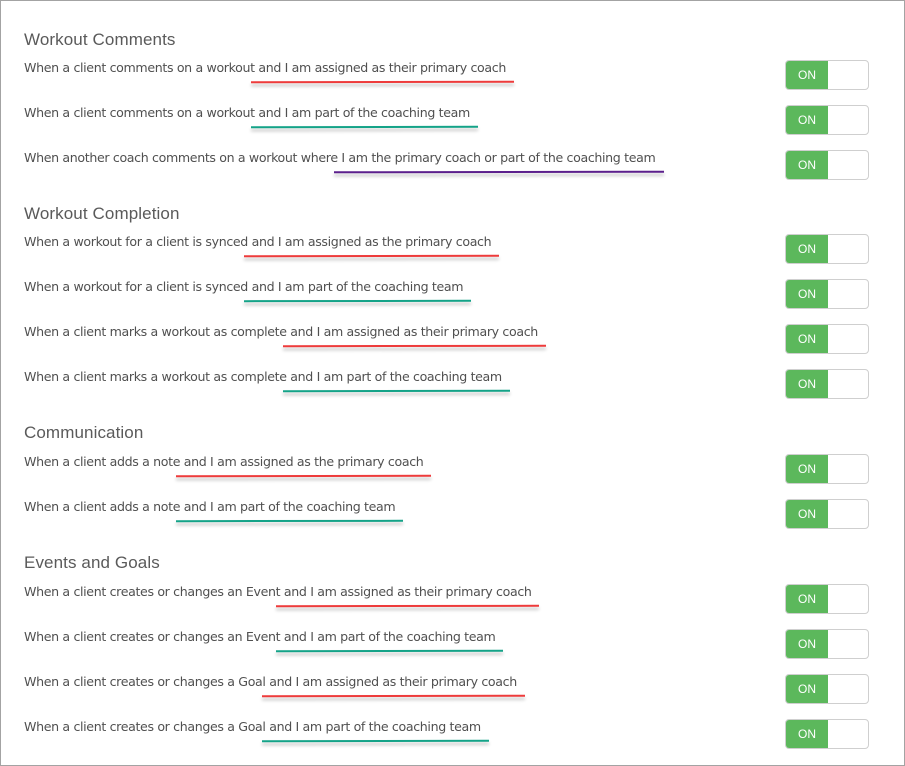  Describe the element at coordinates (84, 432) in the screenshot. I see `section-heading: Communication` at that location.